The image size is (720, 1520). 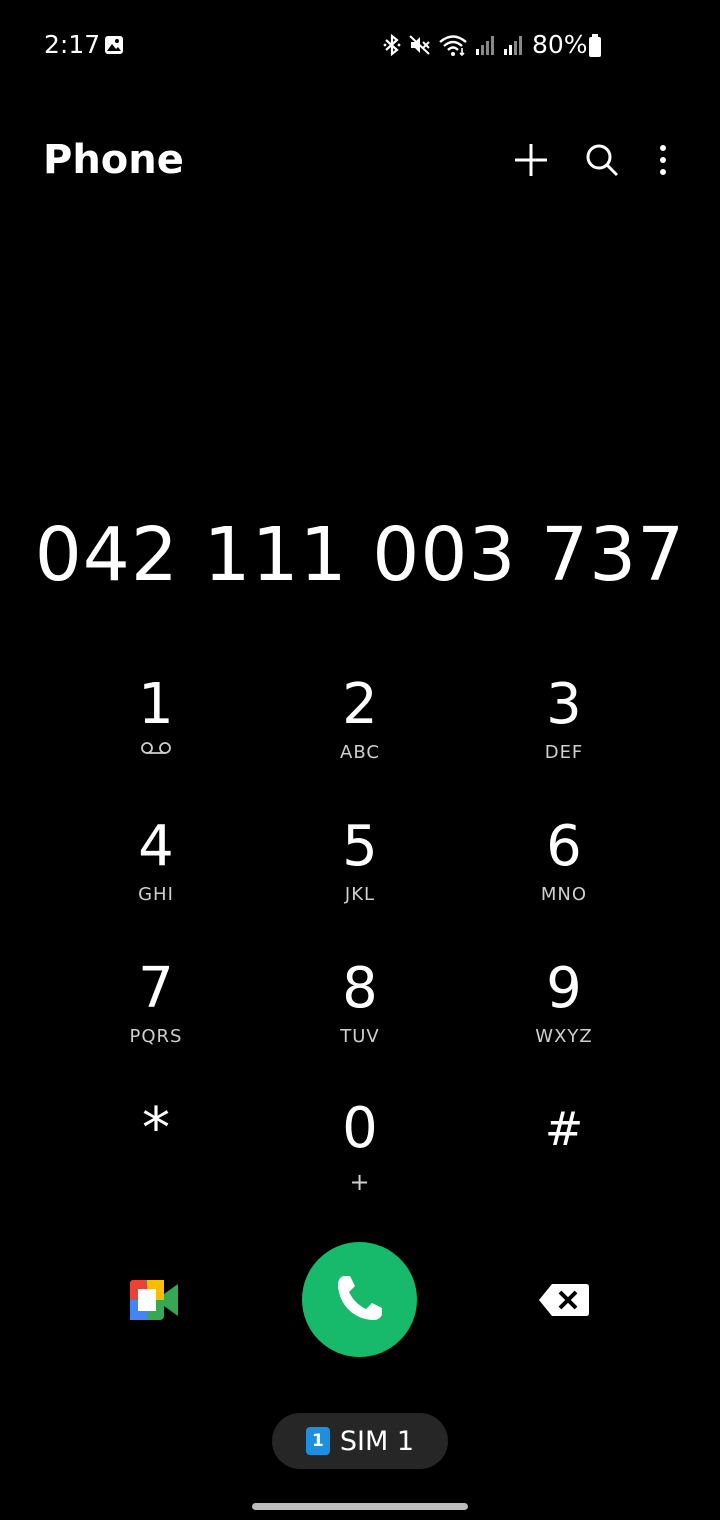 I want to click on battery-icon, so click(x=595, y=48).